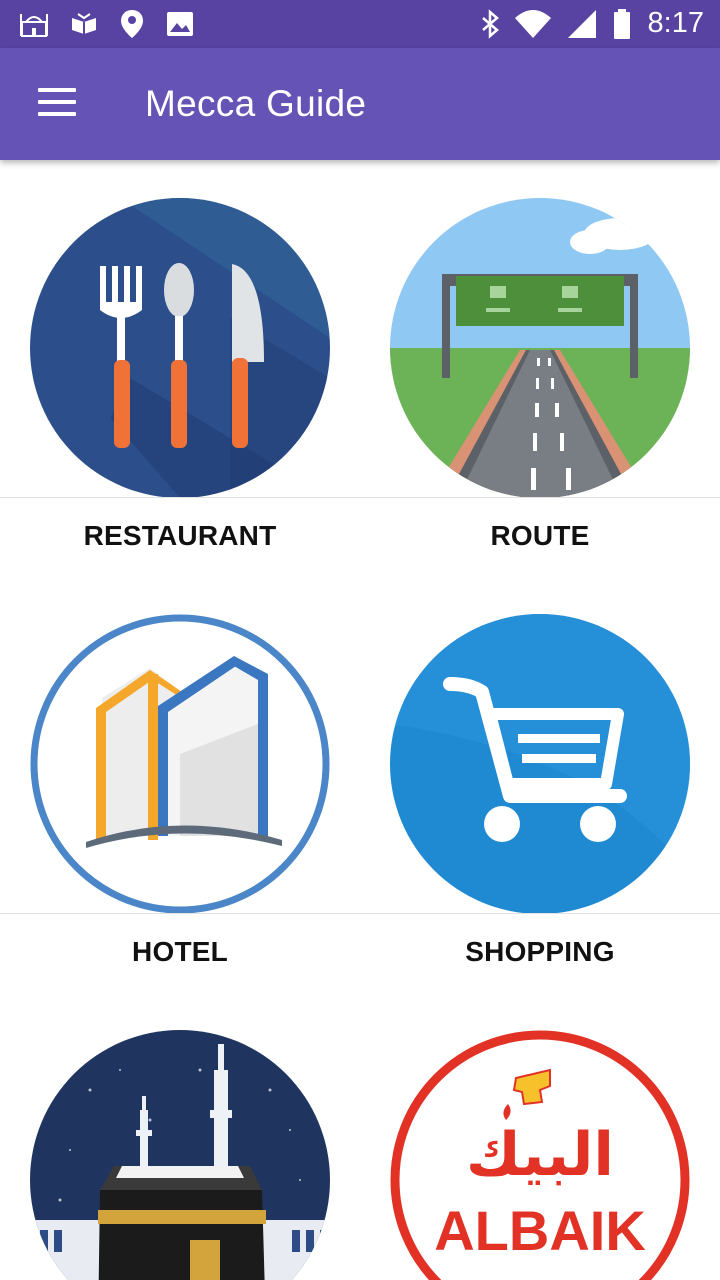  Describe the element at coordinates (180, 535) in the screenshot. I see `tile-label: RESTAURANT` at that location.